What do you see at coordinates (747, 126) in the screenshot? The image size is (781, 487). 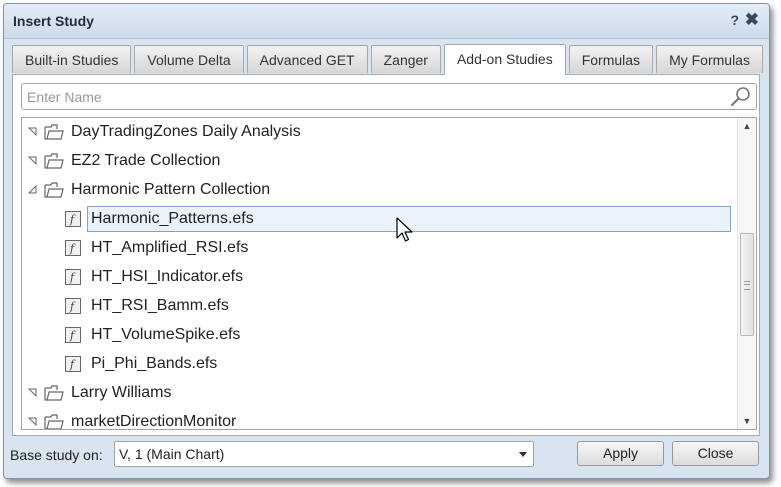 I see `scroll-up-arrow-icon: ▲` at bounding box center [747, 126].